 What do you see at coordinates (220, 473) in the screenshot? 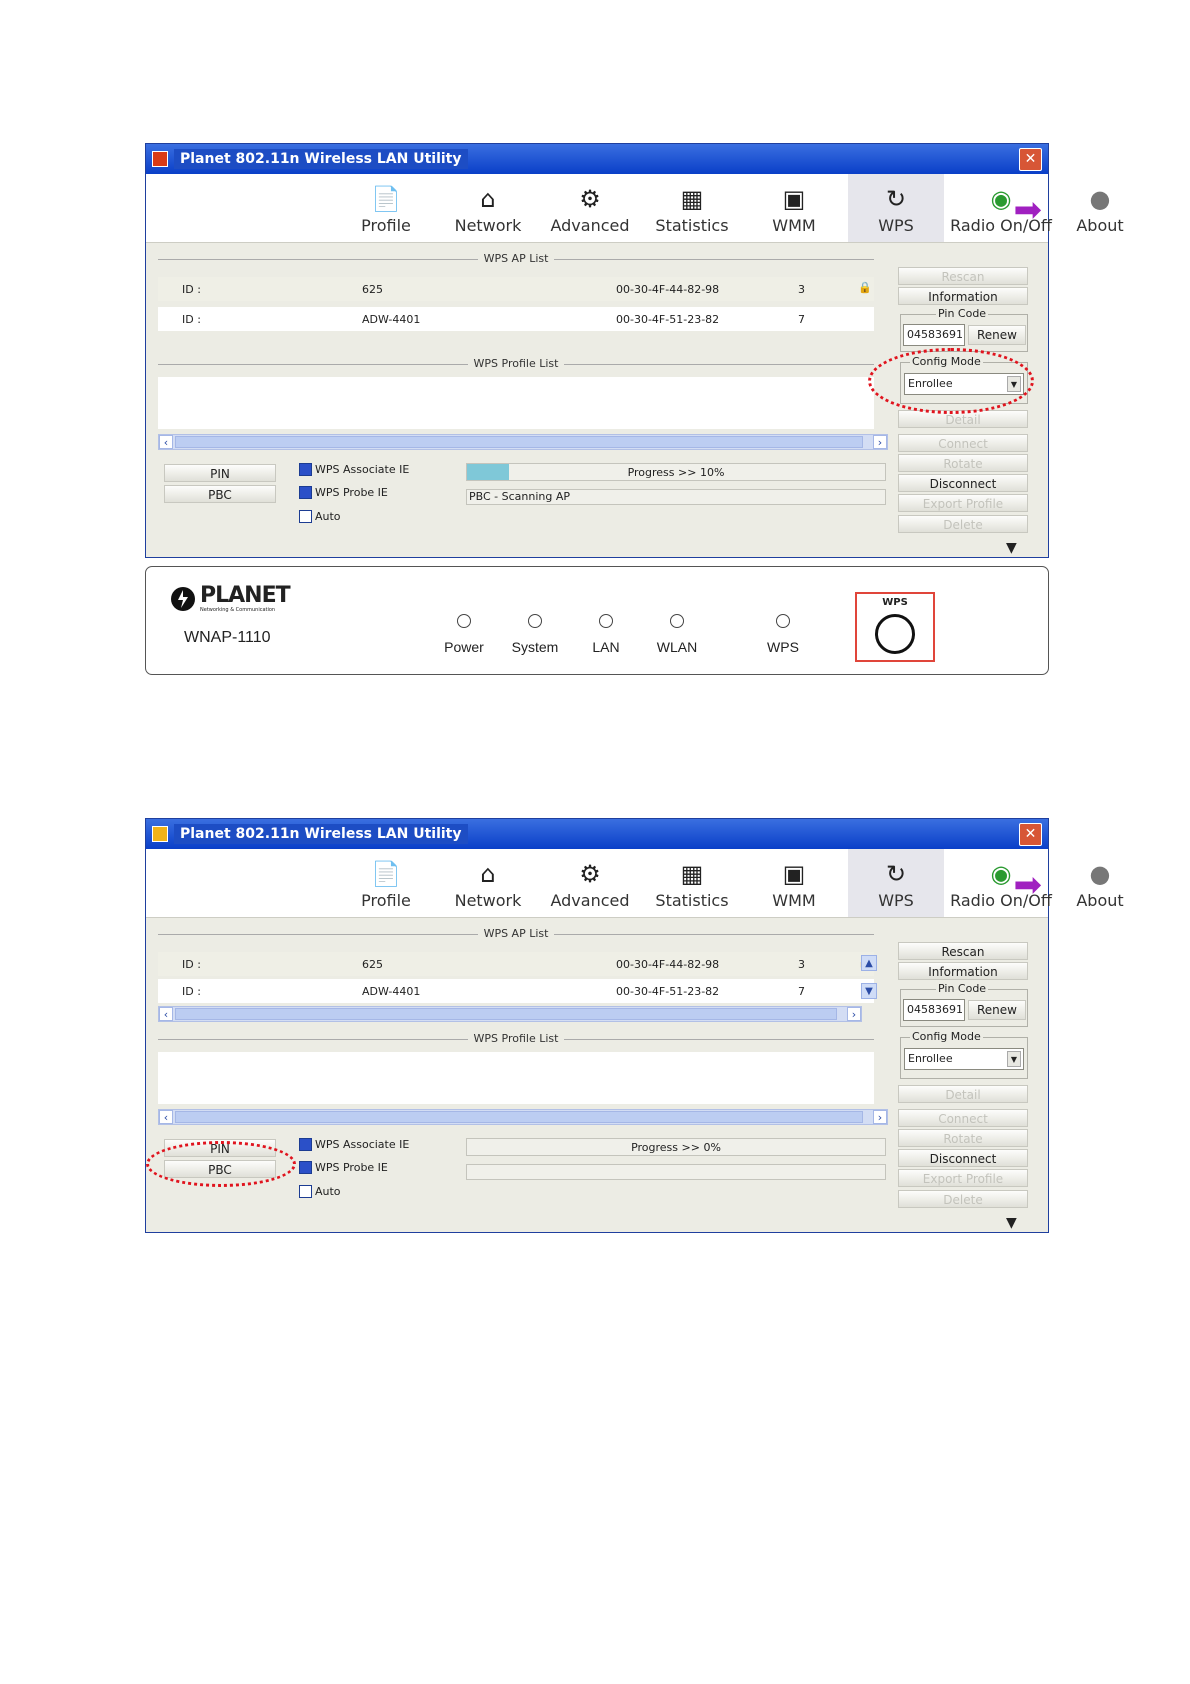
I see `pin-button: PIN` at bounding box center [220, 473].